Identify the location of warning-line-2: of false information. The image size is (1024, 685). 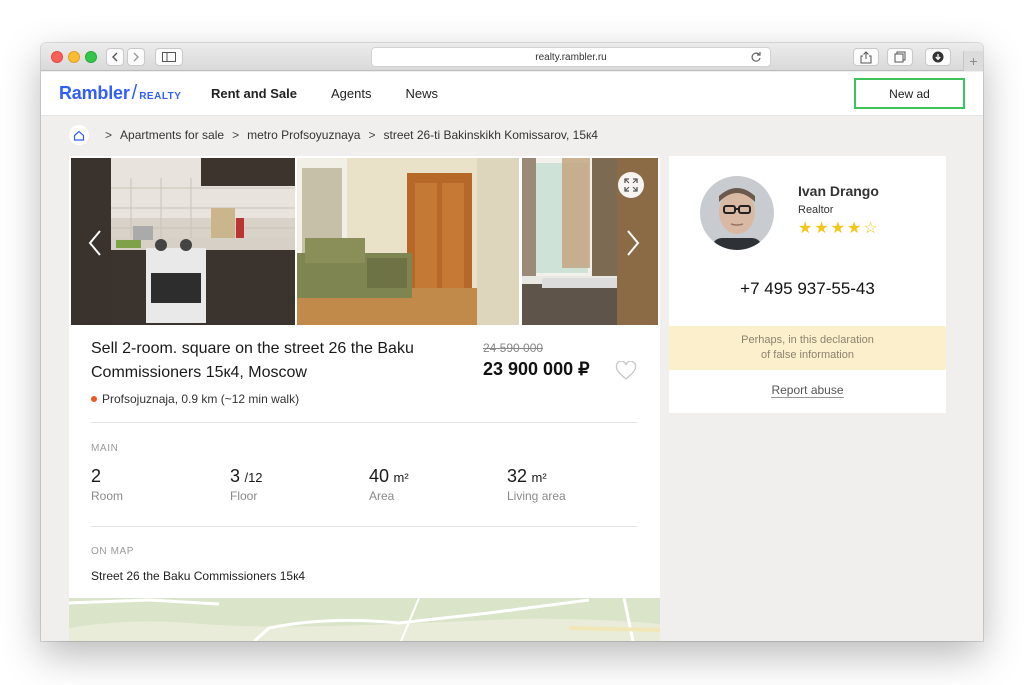
(807, 355).